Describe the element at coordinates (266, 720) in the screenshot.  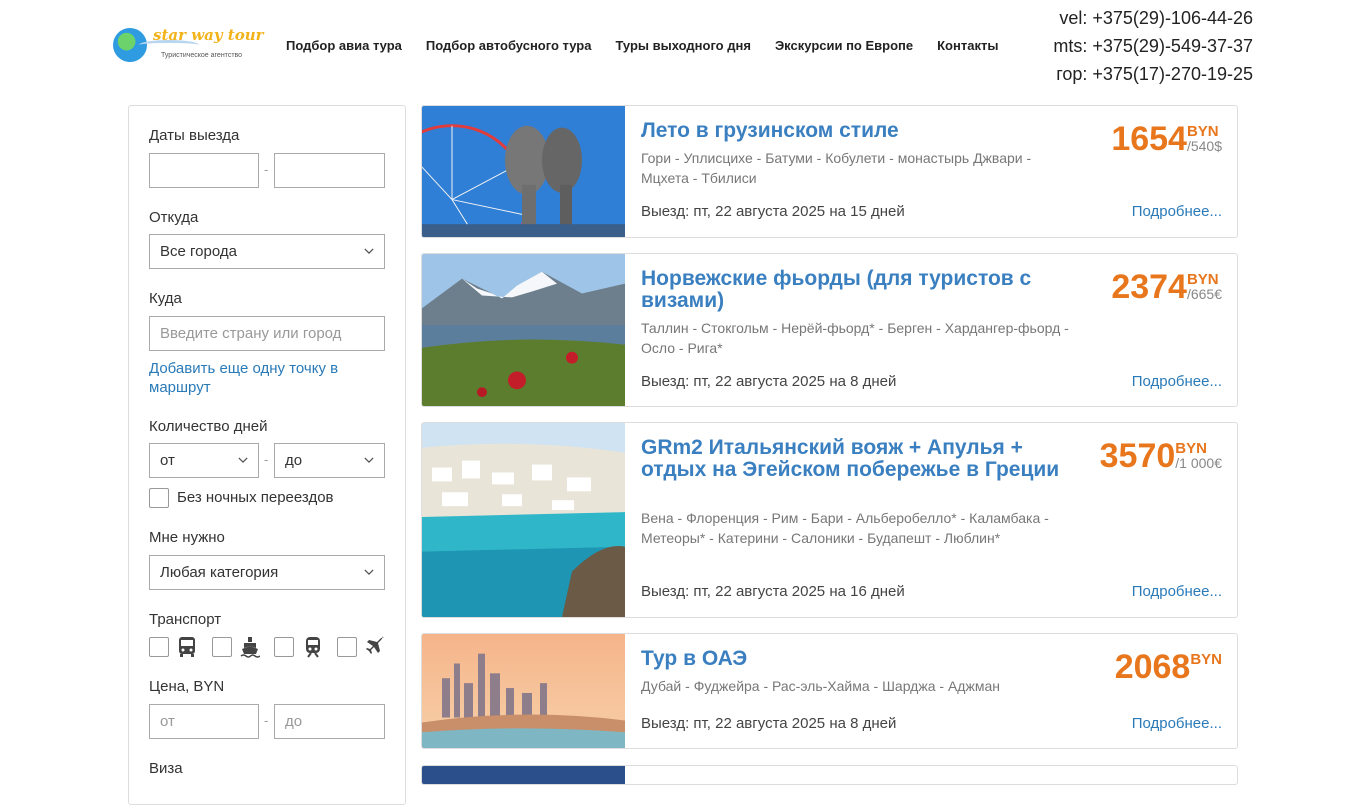
I see `price-dash: -` at that location.